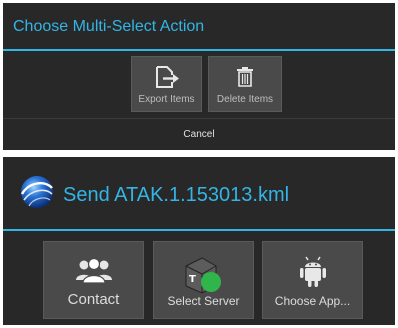  Describe the element at coordinates (245, 79) in the screenshot. I see `trash-icon` at that location.